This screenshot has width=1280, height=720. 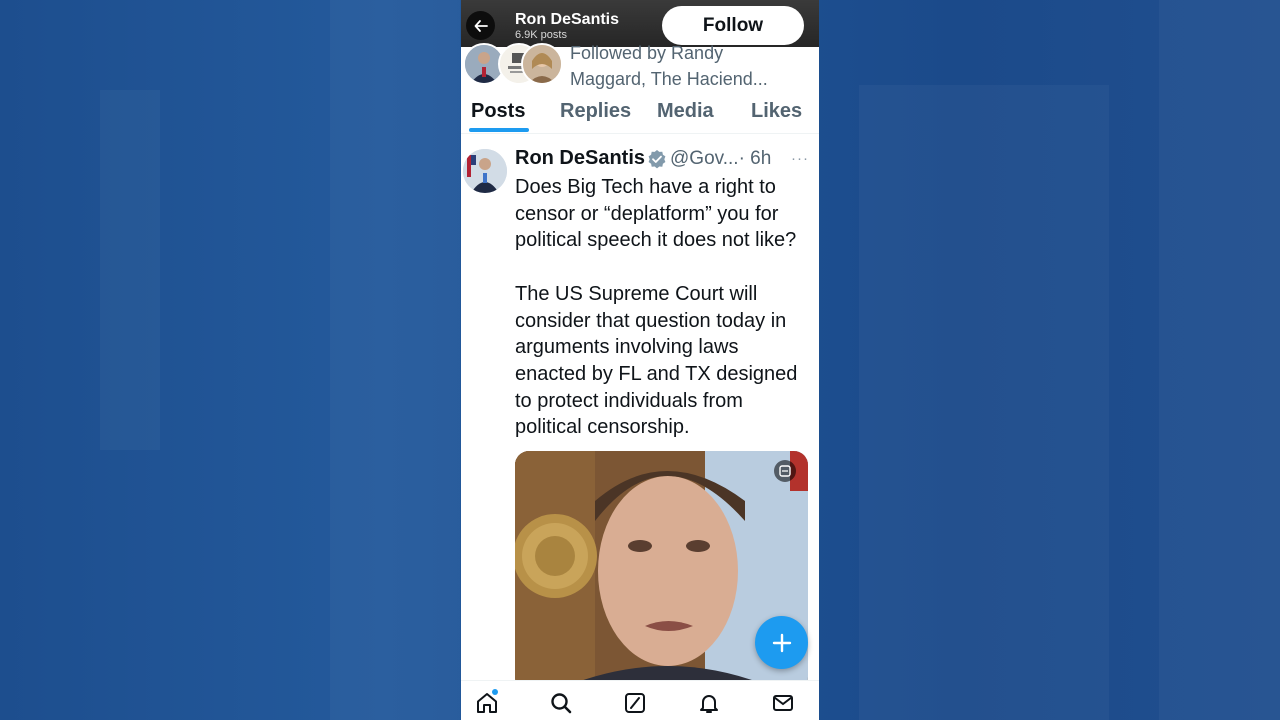 I want to click on media-options-icon, so click(x=785, y=471).